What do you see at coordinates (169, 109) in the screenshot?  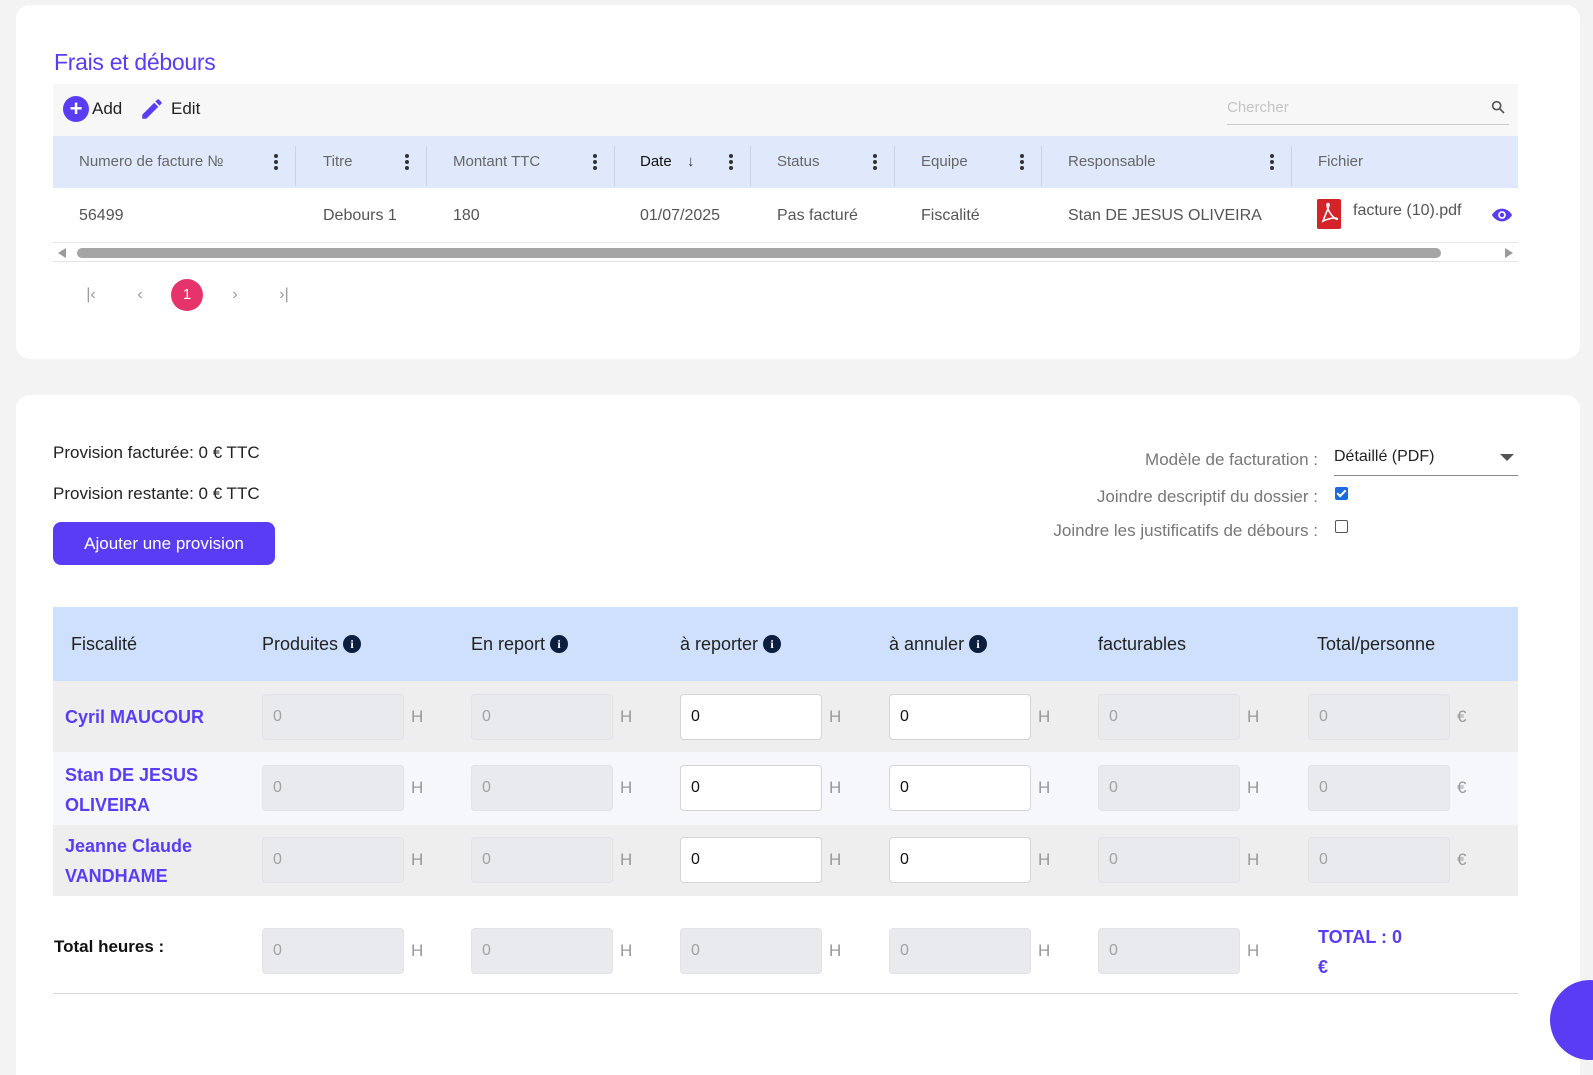 I see `edit-button: Edit` at bounding box center [169, 109].